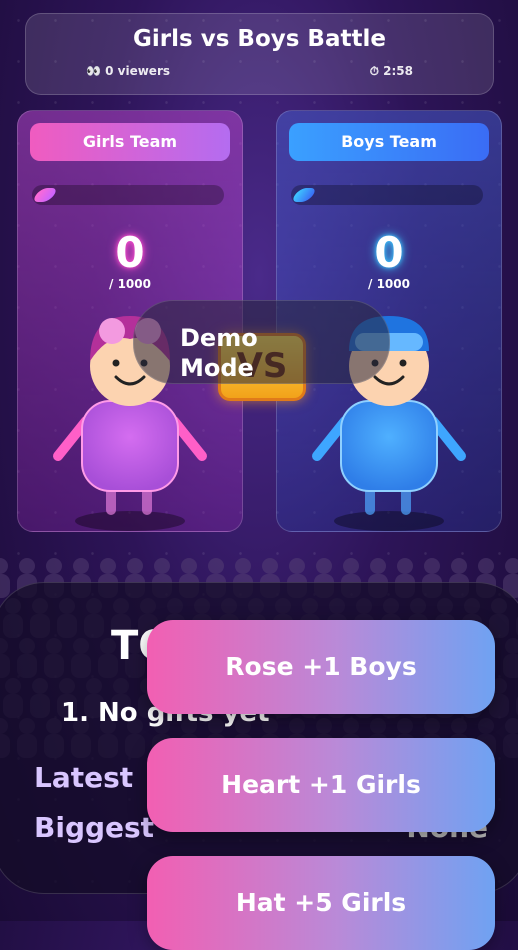 This screenshot has width=518, height=950. Describe the element at coordinates (94, 827) in the screenshot. I see `biggest-gift-label: Biggest` at that location.